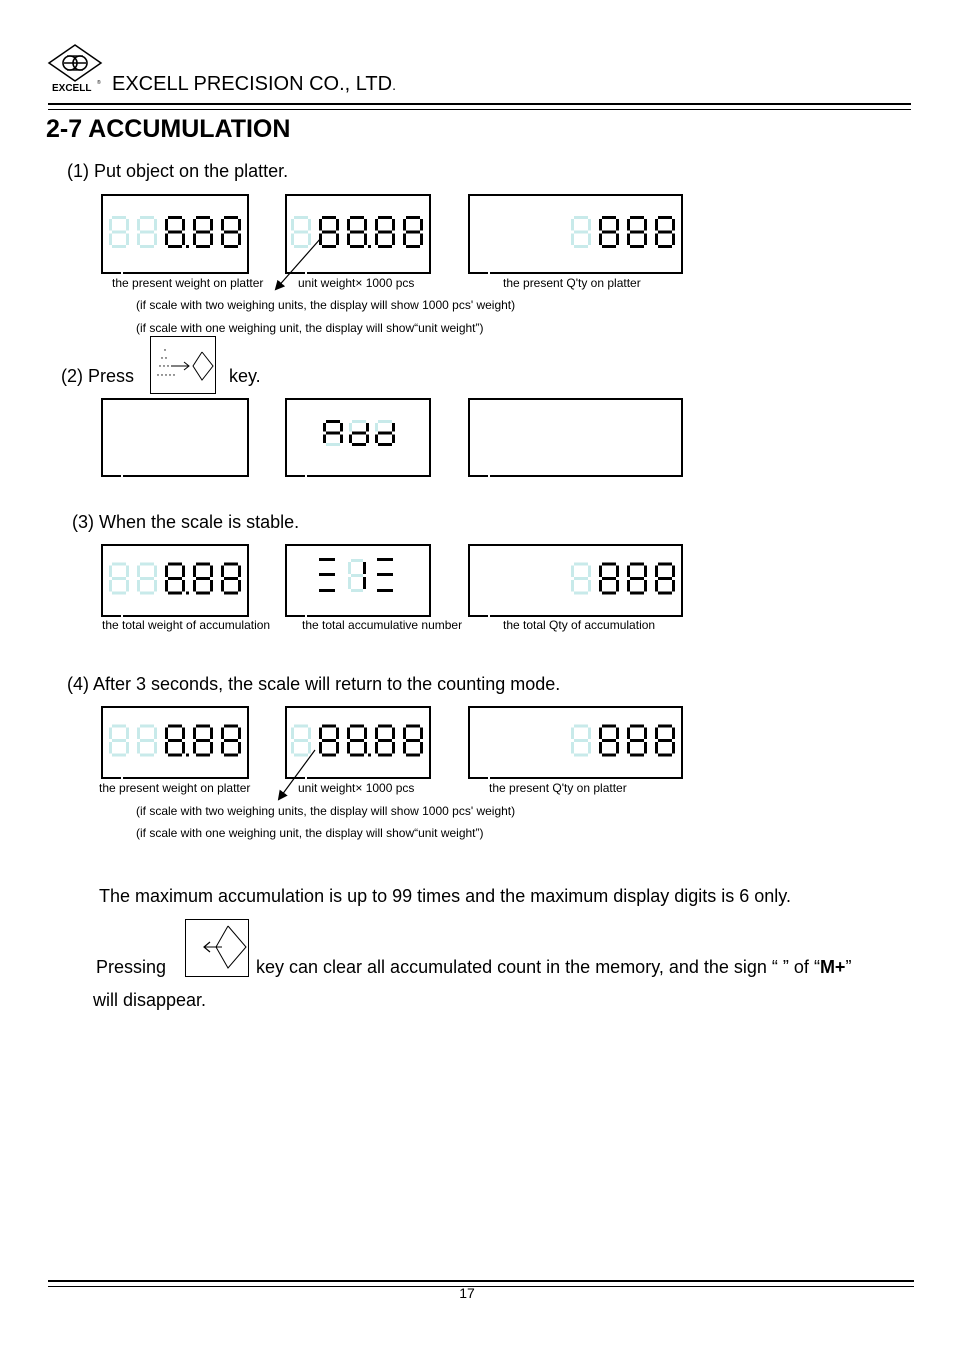  I want to click on step-2-key-suffix: key., so click(245, 376).